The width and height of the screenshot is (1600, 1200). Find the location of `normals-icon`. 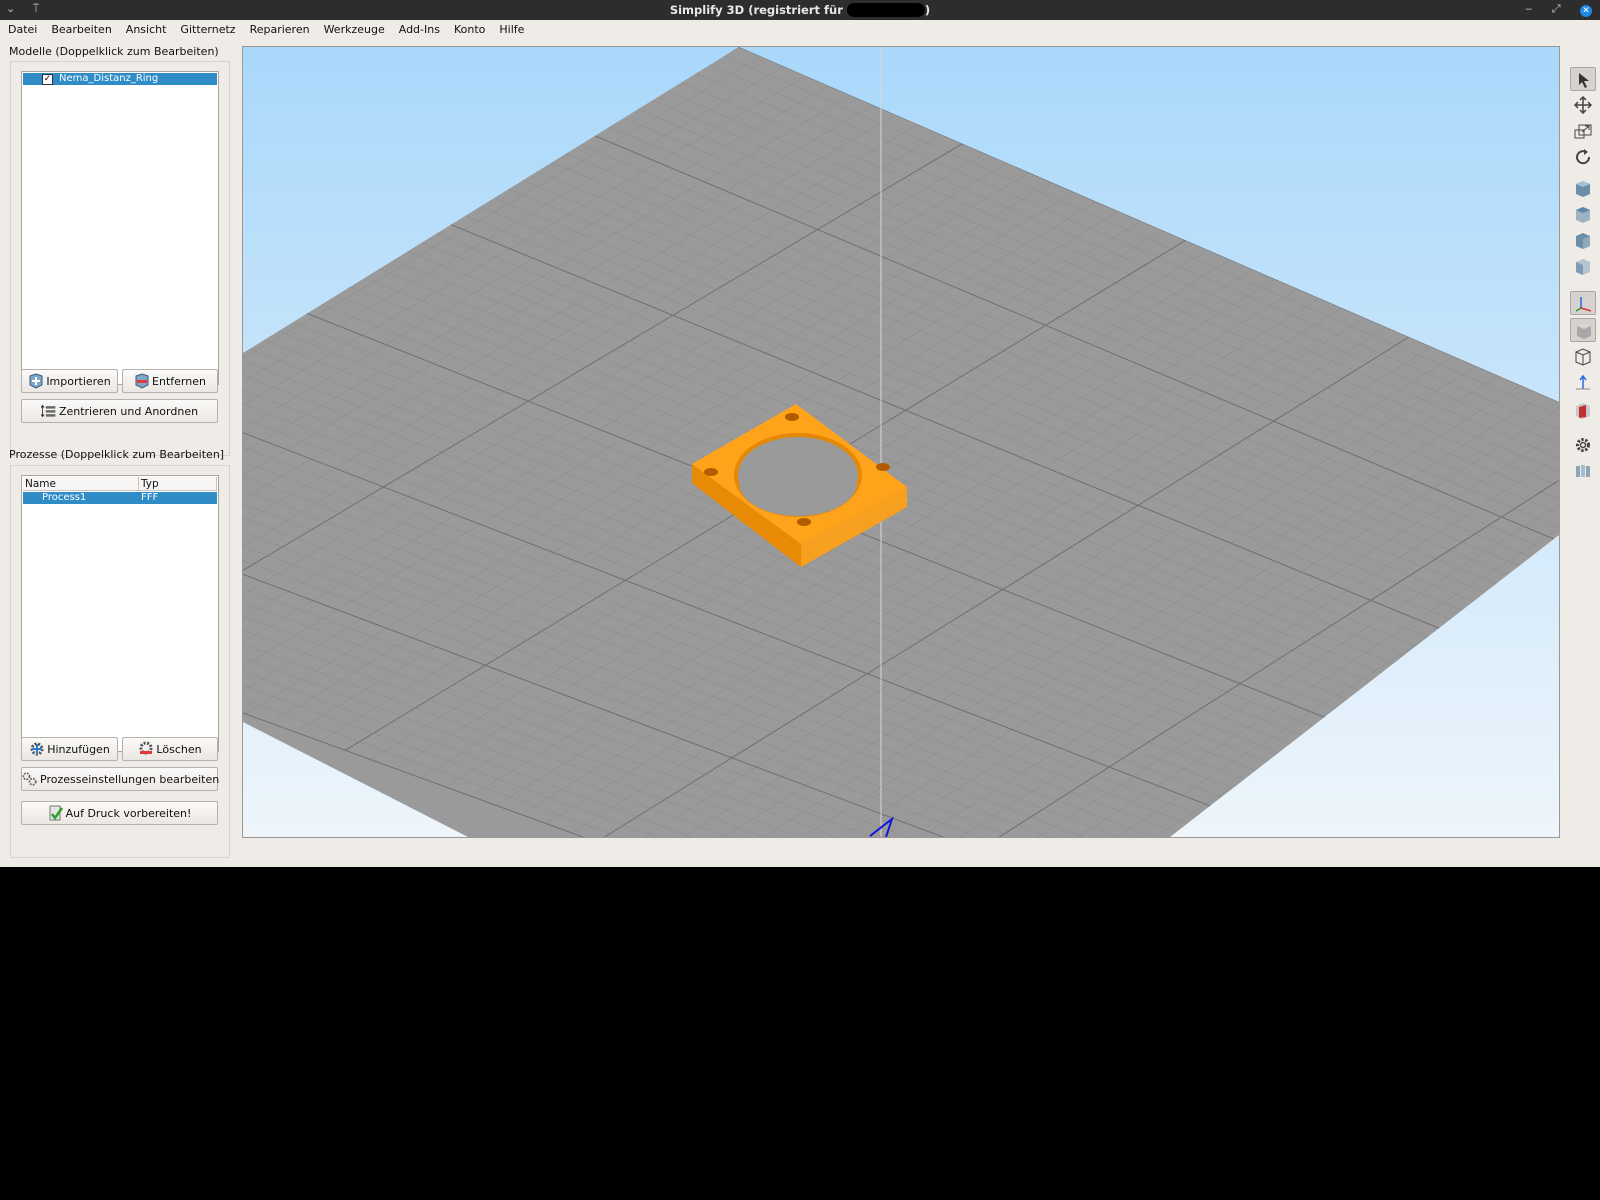

normals-icon is located at coordinates (1583, 382).